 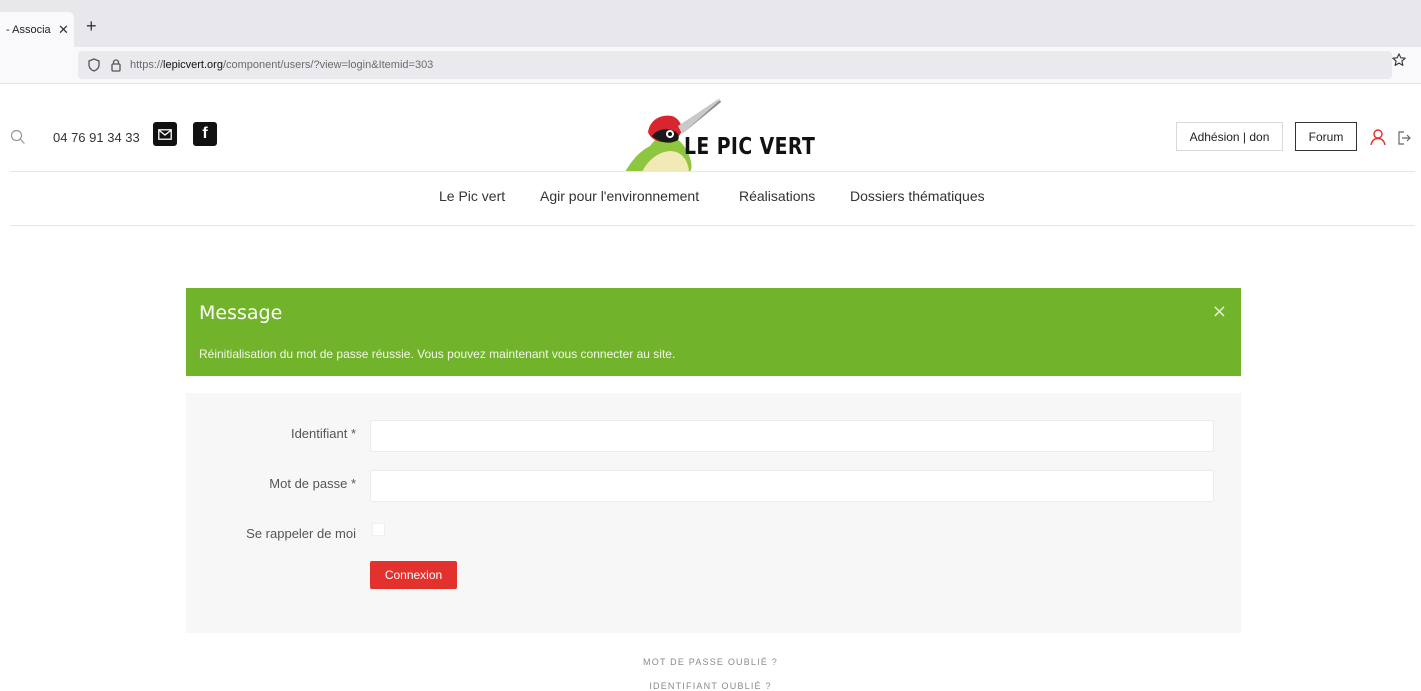 What do you see at coordinates (712, 171) in the screenshot?
I see `header-divider` at bounding box center [712, 171].